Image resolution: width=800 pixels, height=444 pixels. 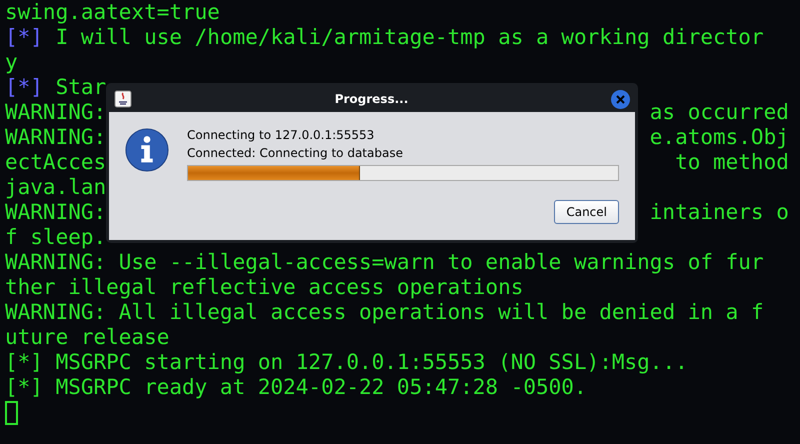 What do you see at coordinates (384, 37) in the screenshot?
I see `terminal-line: [*] I will use /home/kali/armitage-tmp as a working director` at bounding box center [384, 37].